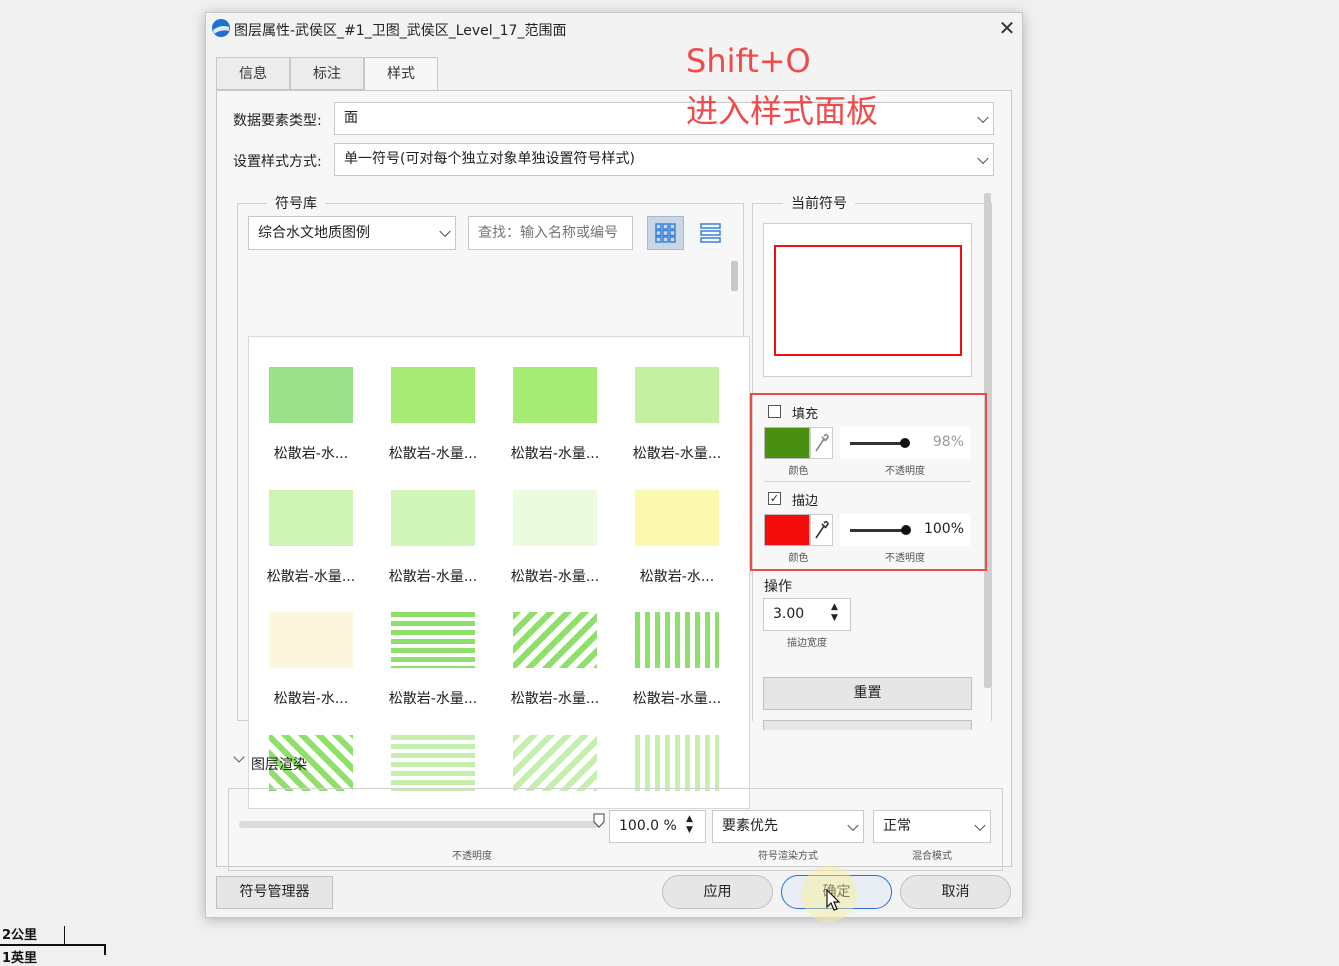 The width and height of the screenshot is (1339, 966). Describe the element at coordinates (665, 233) in the screenshot. I see `grid-view-icon` at that location.